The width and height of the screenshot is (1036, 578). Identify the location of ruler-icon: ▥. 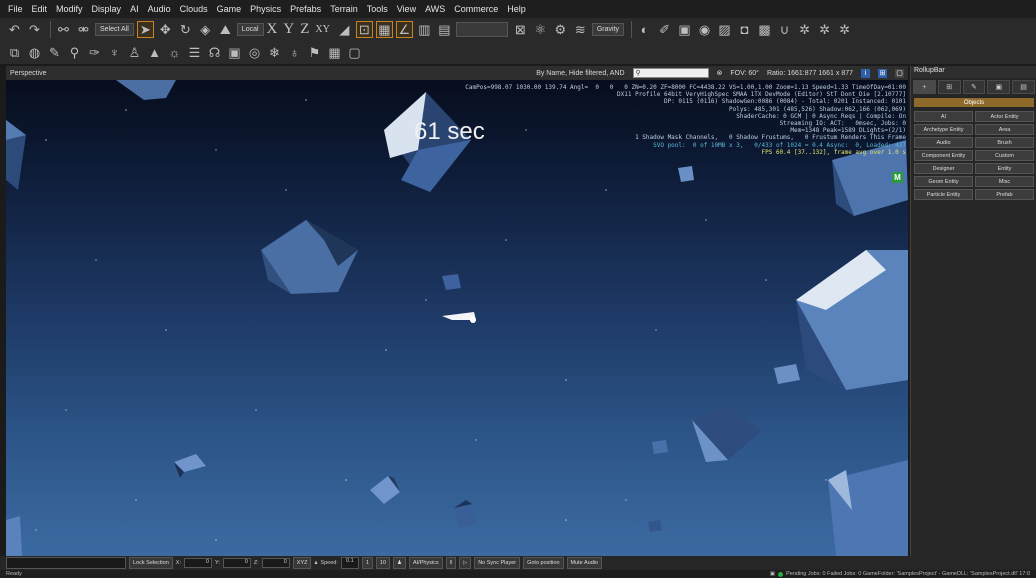
(424, 29).